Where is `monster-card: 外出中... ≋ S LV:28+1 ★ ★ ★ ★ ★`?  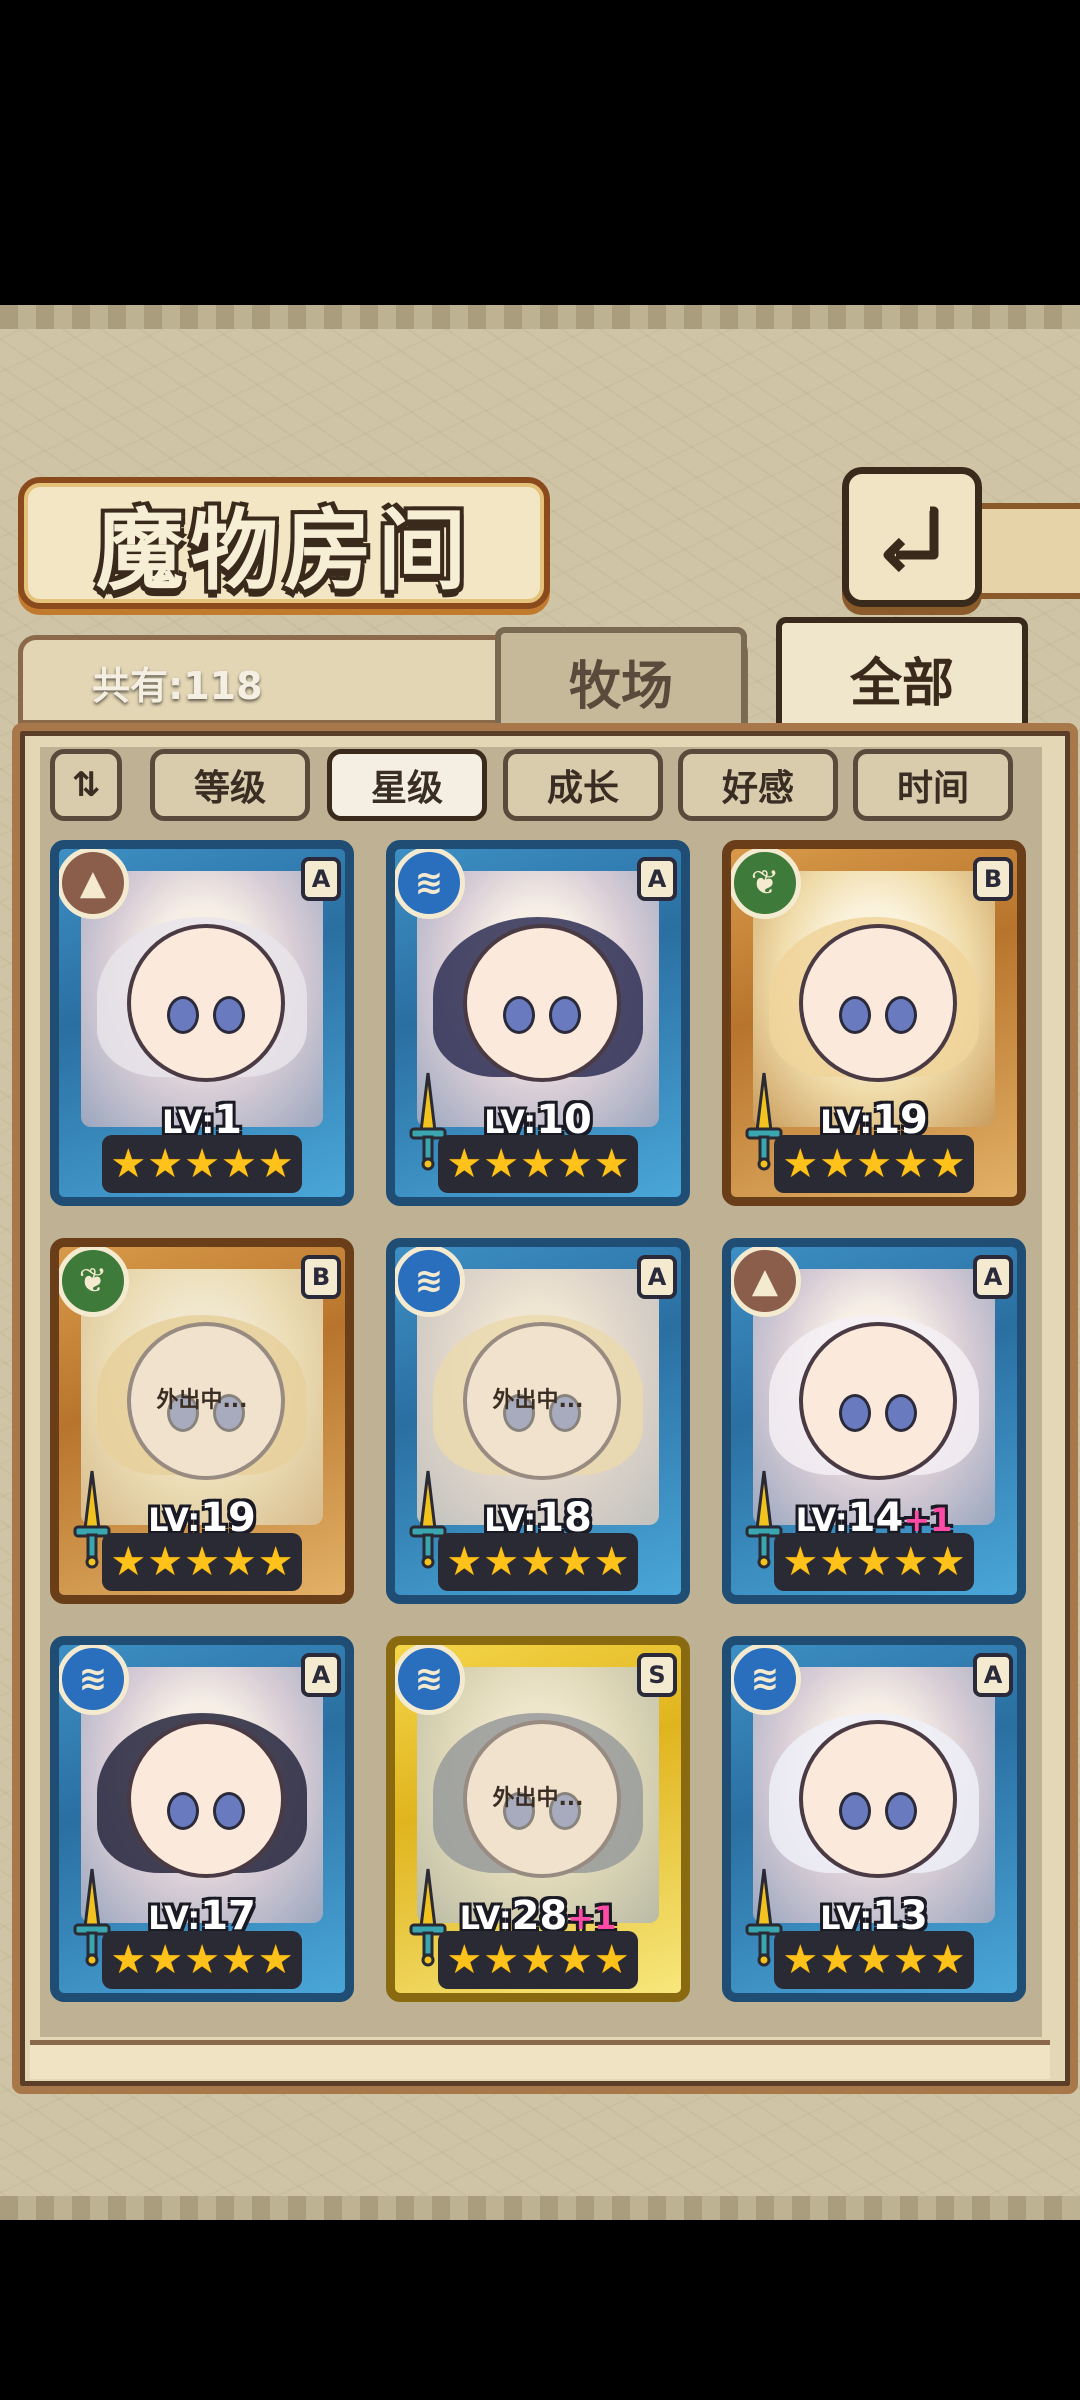 monster-card: 外出中... ≋ S LV:28+1 ★ ★ ★ ★ ★ is located at coordinates (538, 1819).